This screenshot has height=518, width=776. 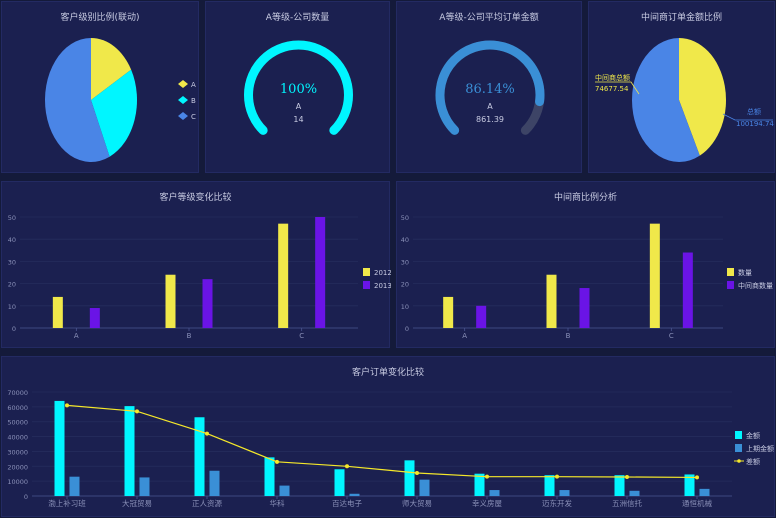 I want to click on gauge2-percent: 86.14%, so click(x=490, y=89).